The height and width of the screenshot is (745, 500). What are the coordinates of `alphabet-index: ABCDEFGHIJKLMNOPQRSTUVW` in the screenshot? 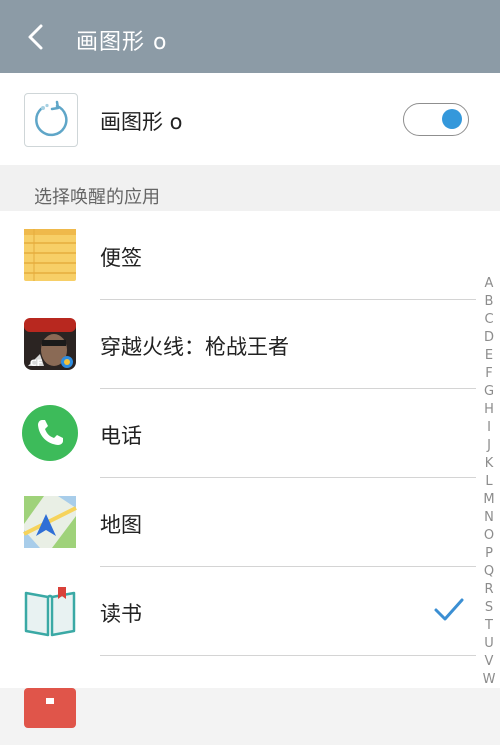 It's located at (489, 482).